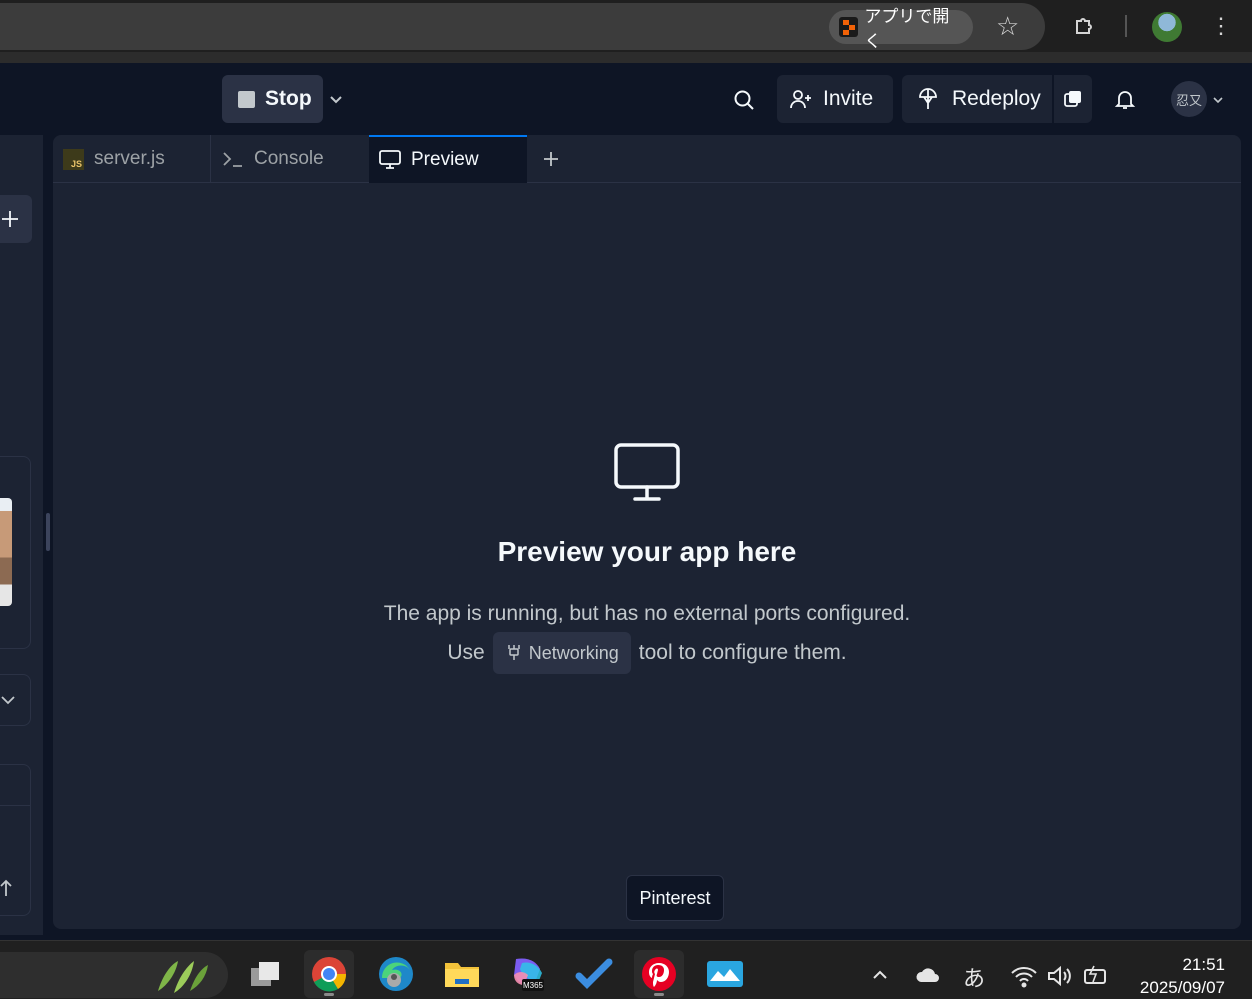 This screenshot has height=999, width=1252. I want to click on tab-server-js: JS server.js, so click(132, 159).